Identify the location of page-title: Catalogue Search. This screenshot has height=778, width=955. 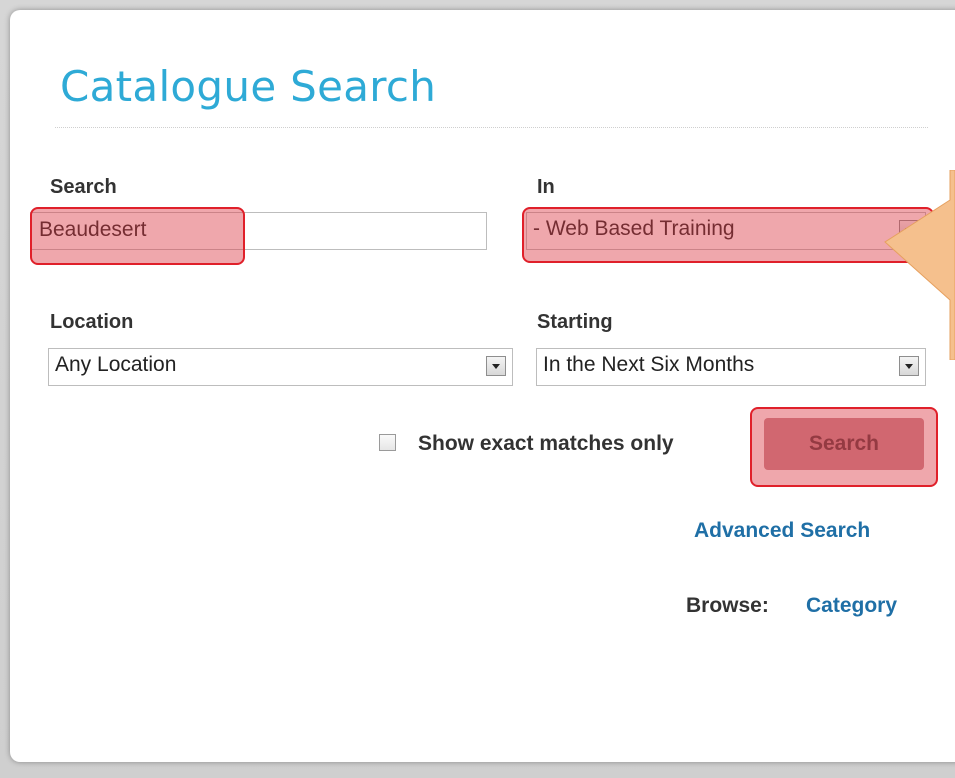
(248, 86).